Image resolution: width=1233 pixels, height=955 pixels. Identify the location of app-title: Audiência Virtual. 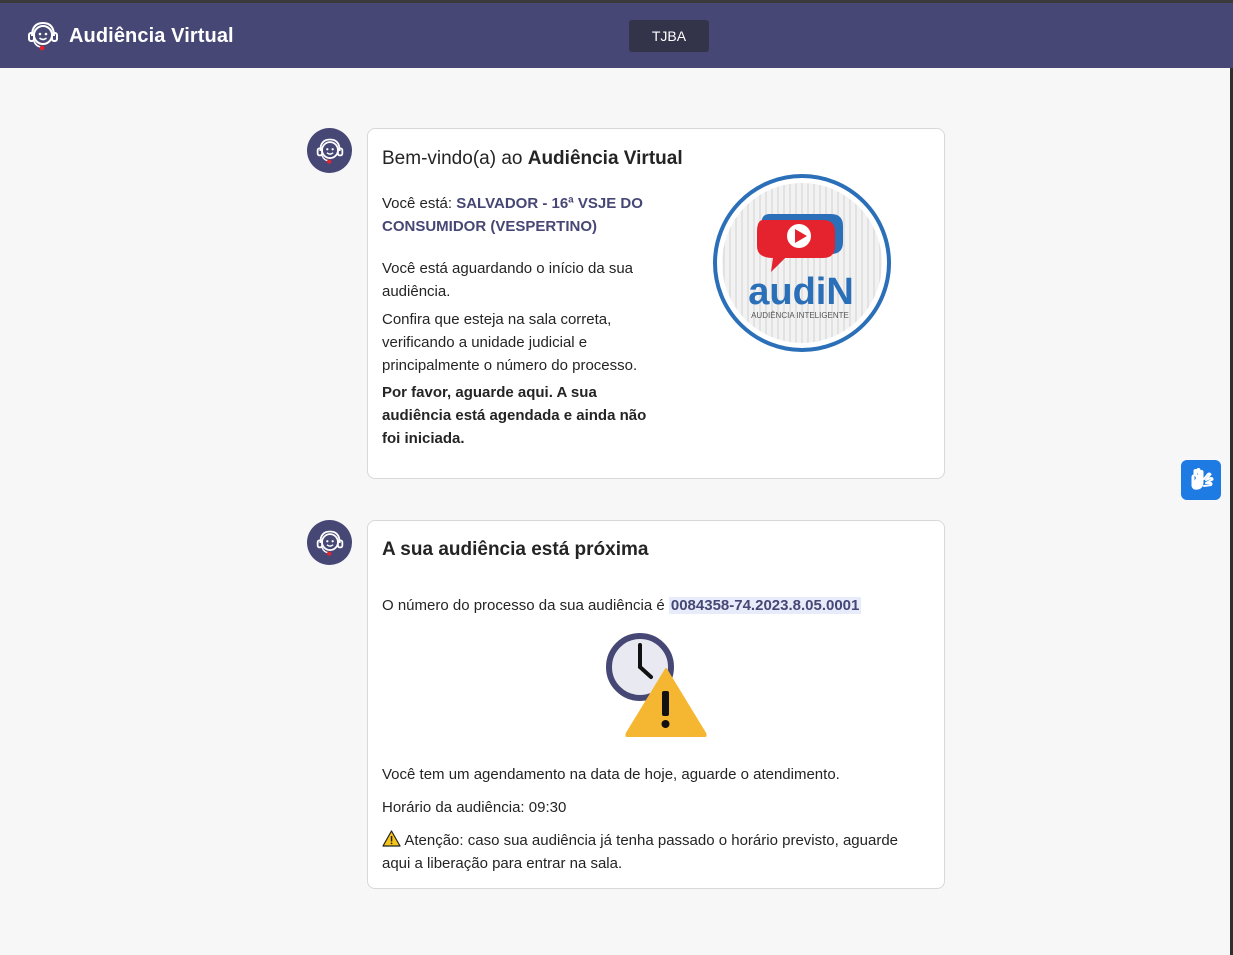
(151, 35).